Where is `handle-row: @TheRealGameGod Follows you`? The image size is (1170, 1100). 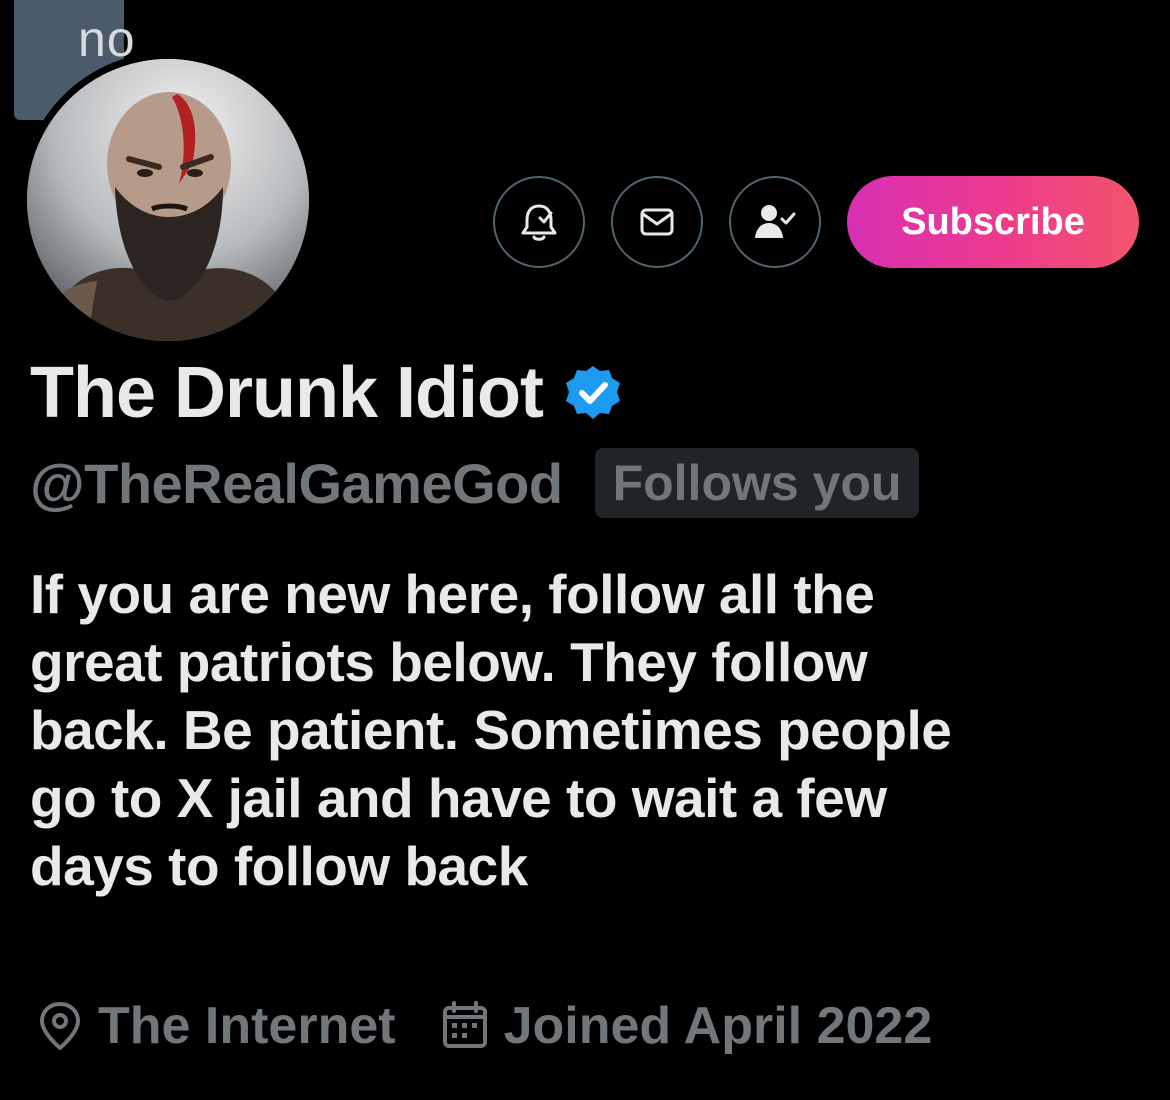 handle-row: @TheRealGameGod Follows you is located at coordinates (475, 483).